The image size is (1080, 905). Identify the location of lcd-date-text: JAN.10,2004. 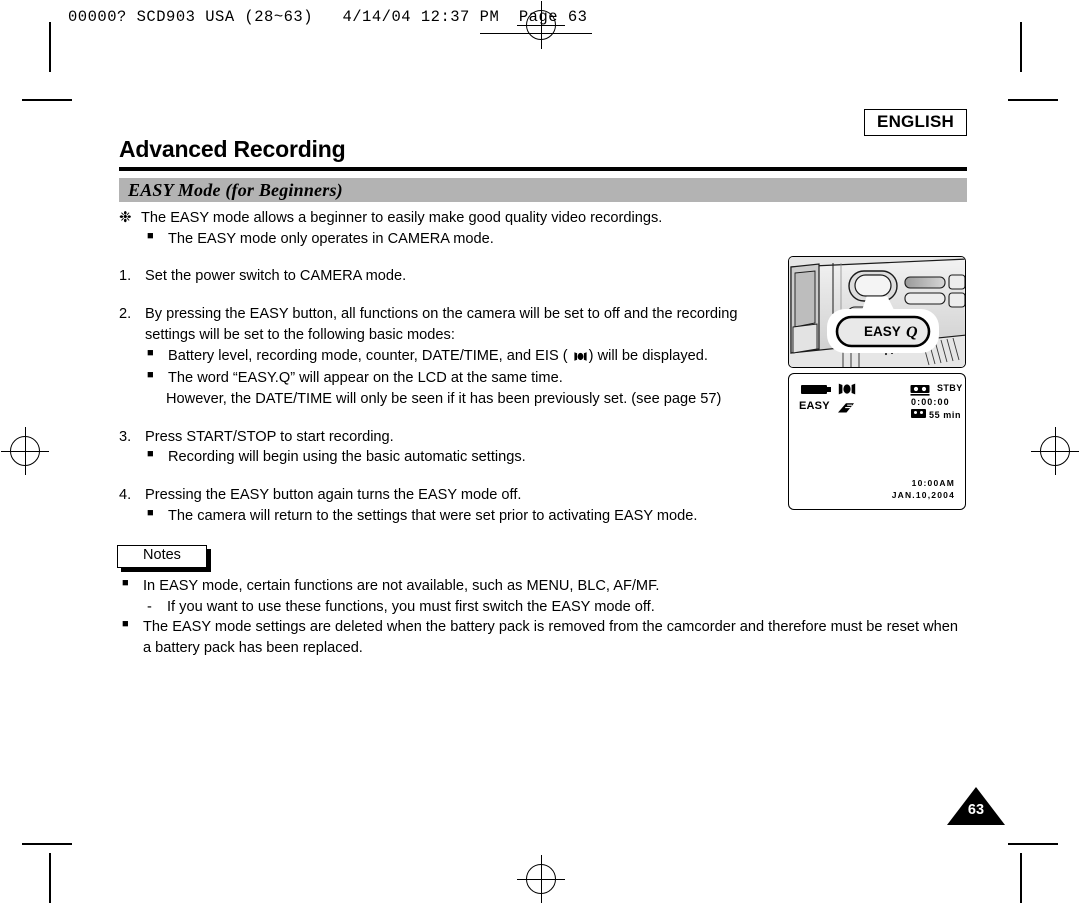
(923, 495).